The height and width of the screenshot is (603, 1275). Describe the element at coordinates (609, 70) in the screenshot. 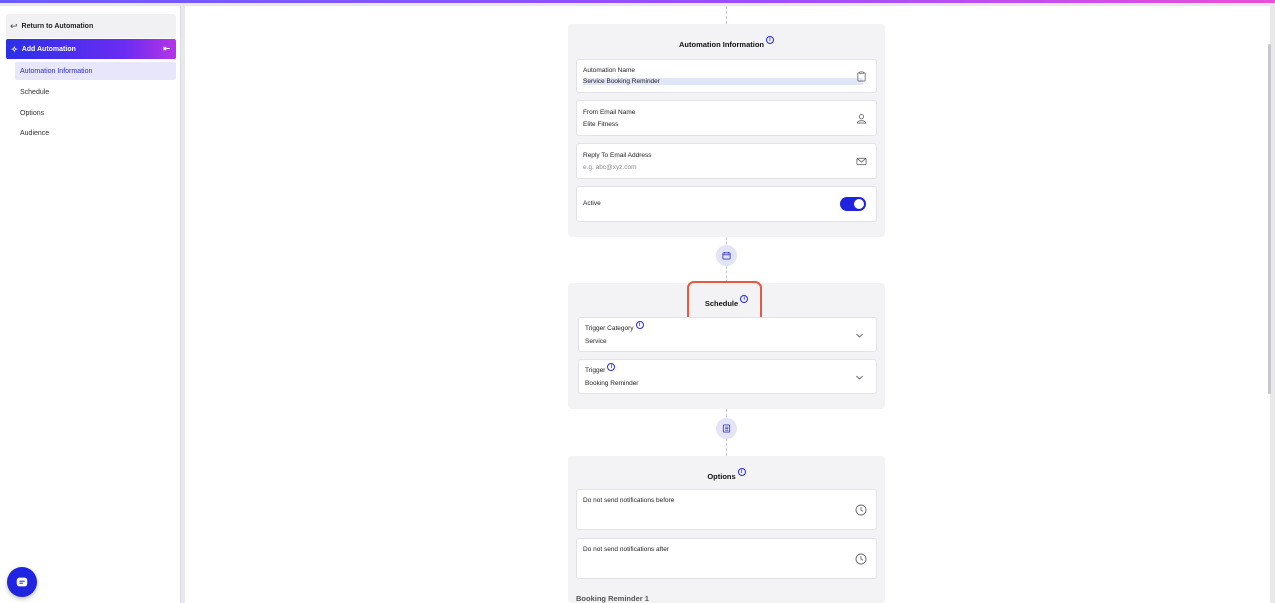

I see `automation-name-label: Automation Name` at that location.